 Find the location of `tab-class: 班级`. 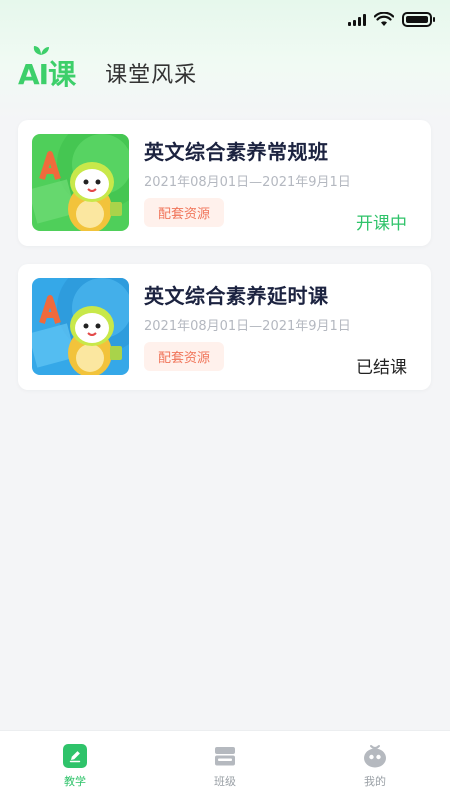

tab-class: 班级 is located at coordinates (225, 765).